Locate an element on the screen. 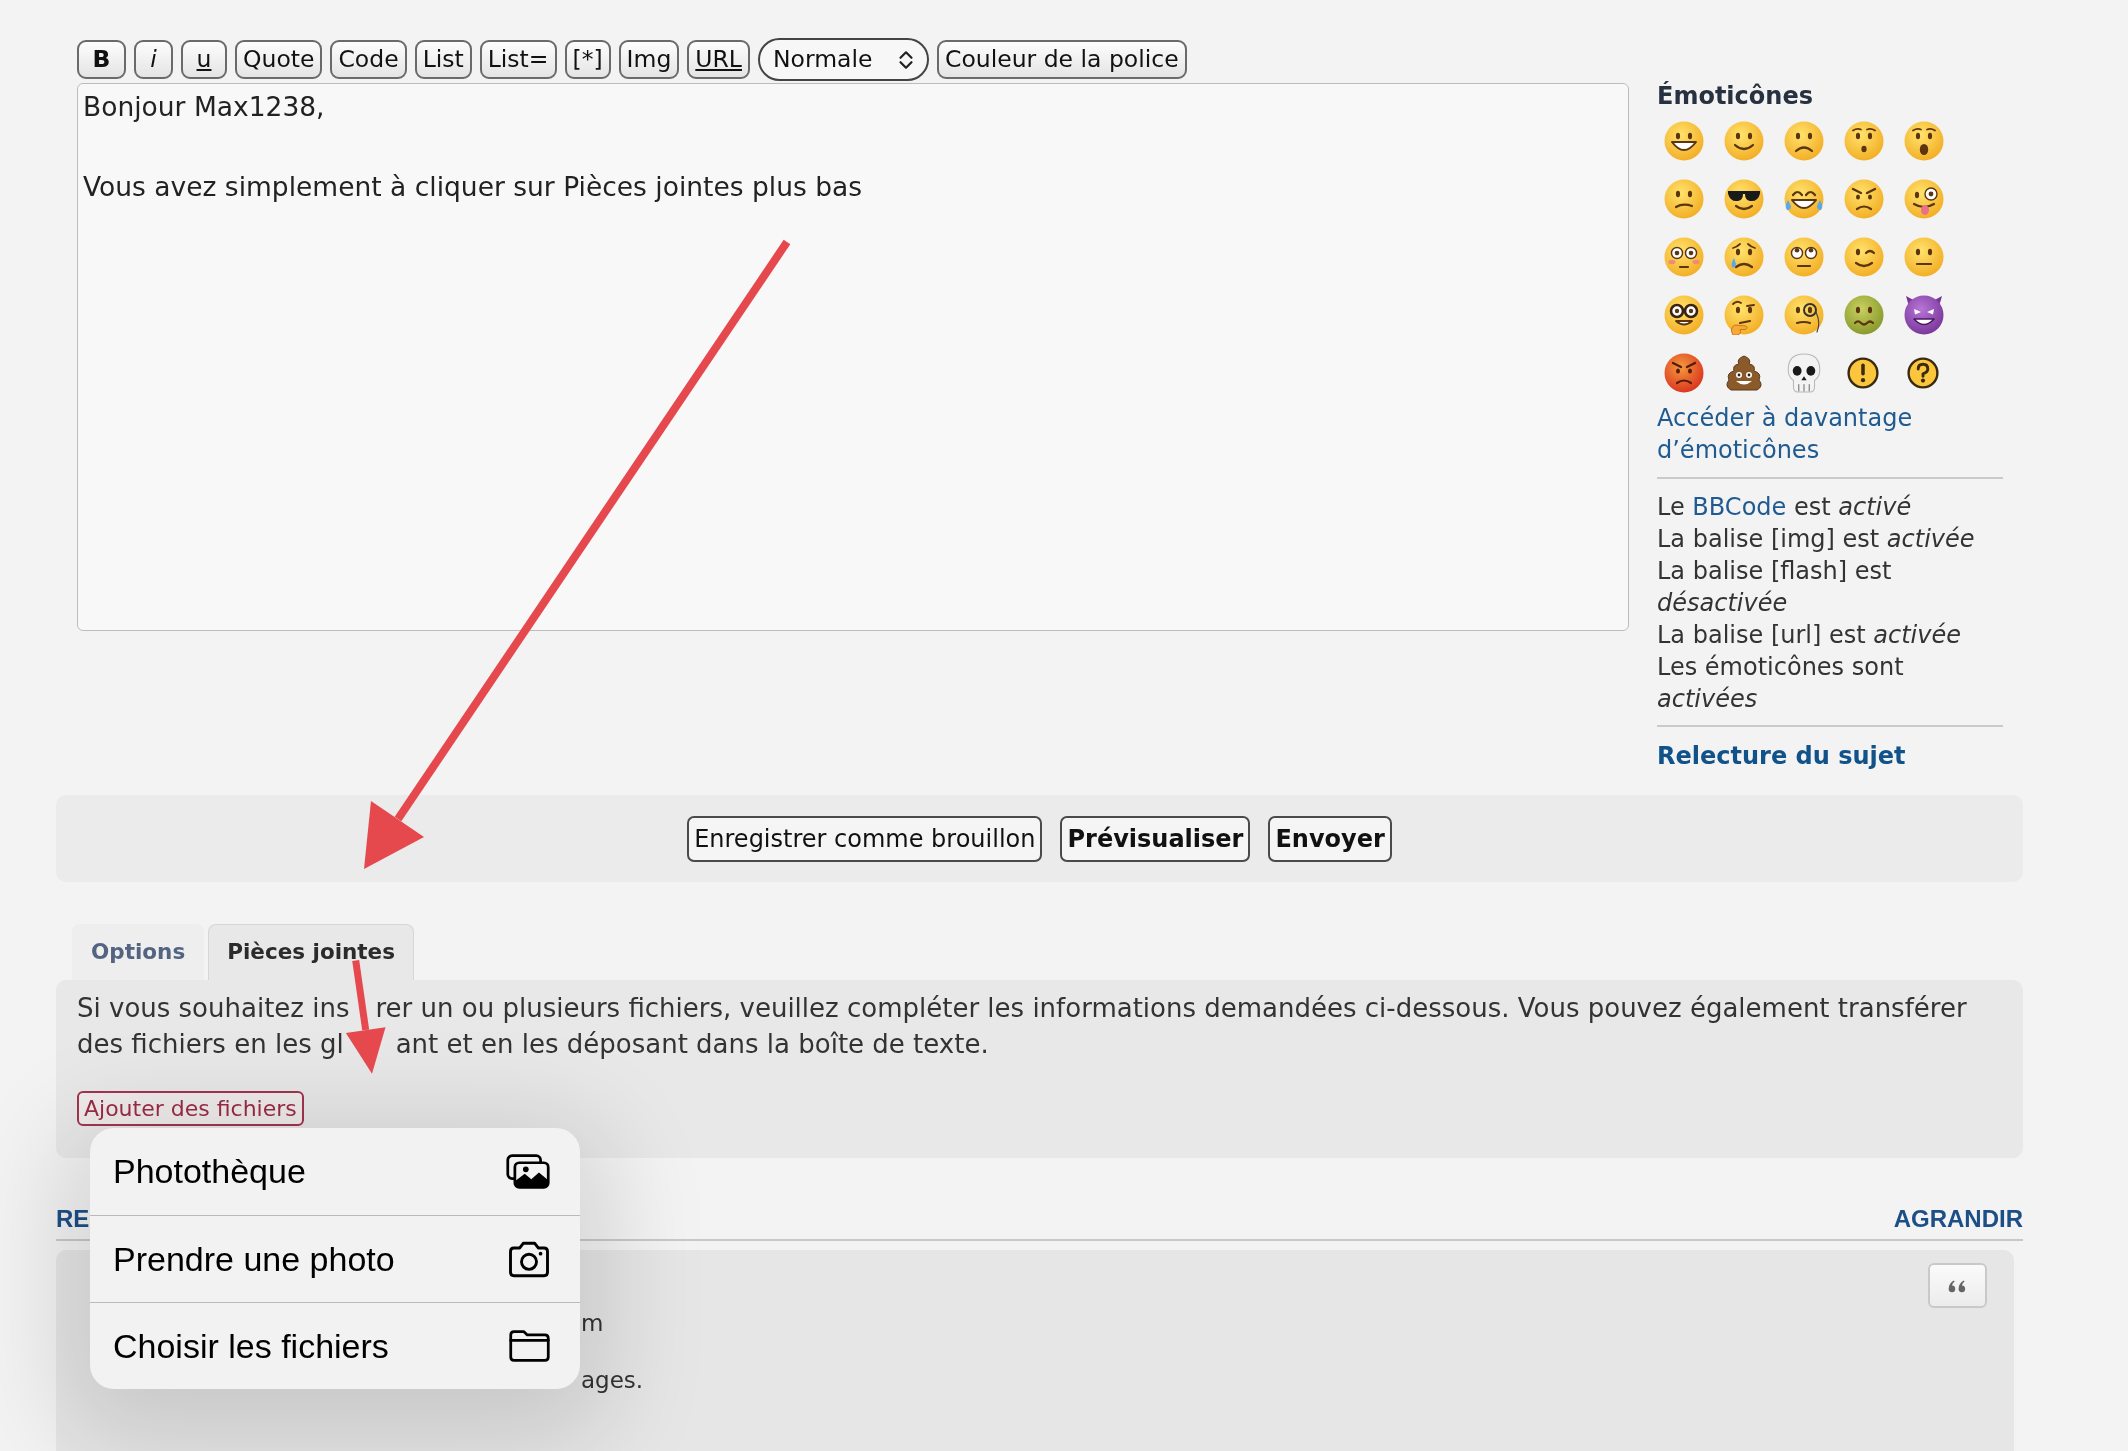 The width and height of the screenshot is (2128, 1451). smiling-face-icon is located at coordinates (1744, 141).